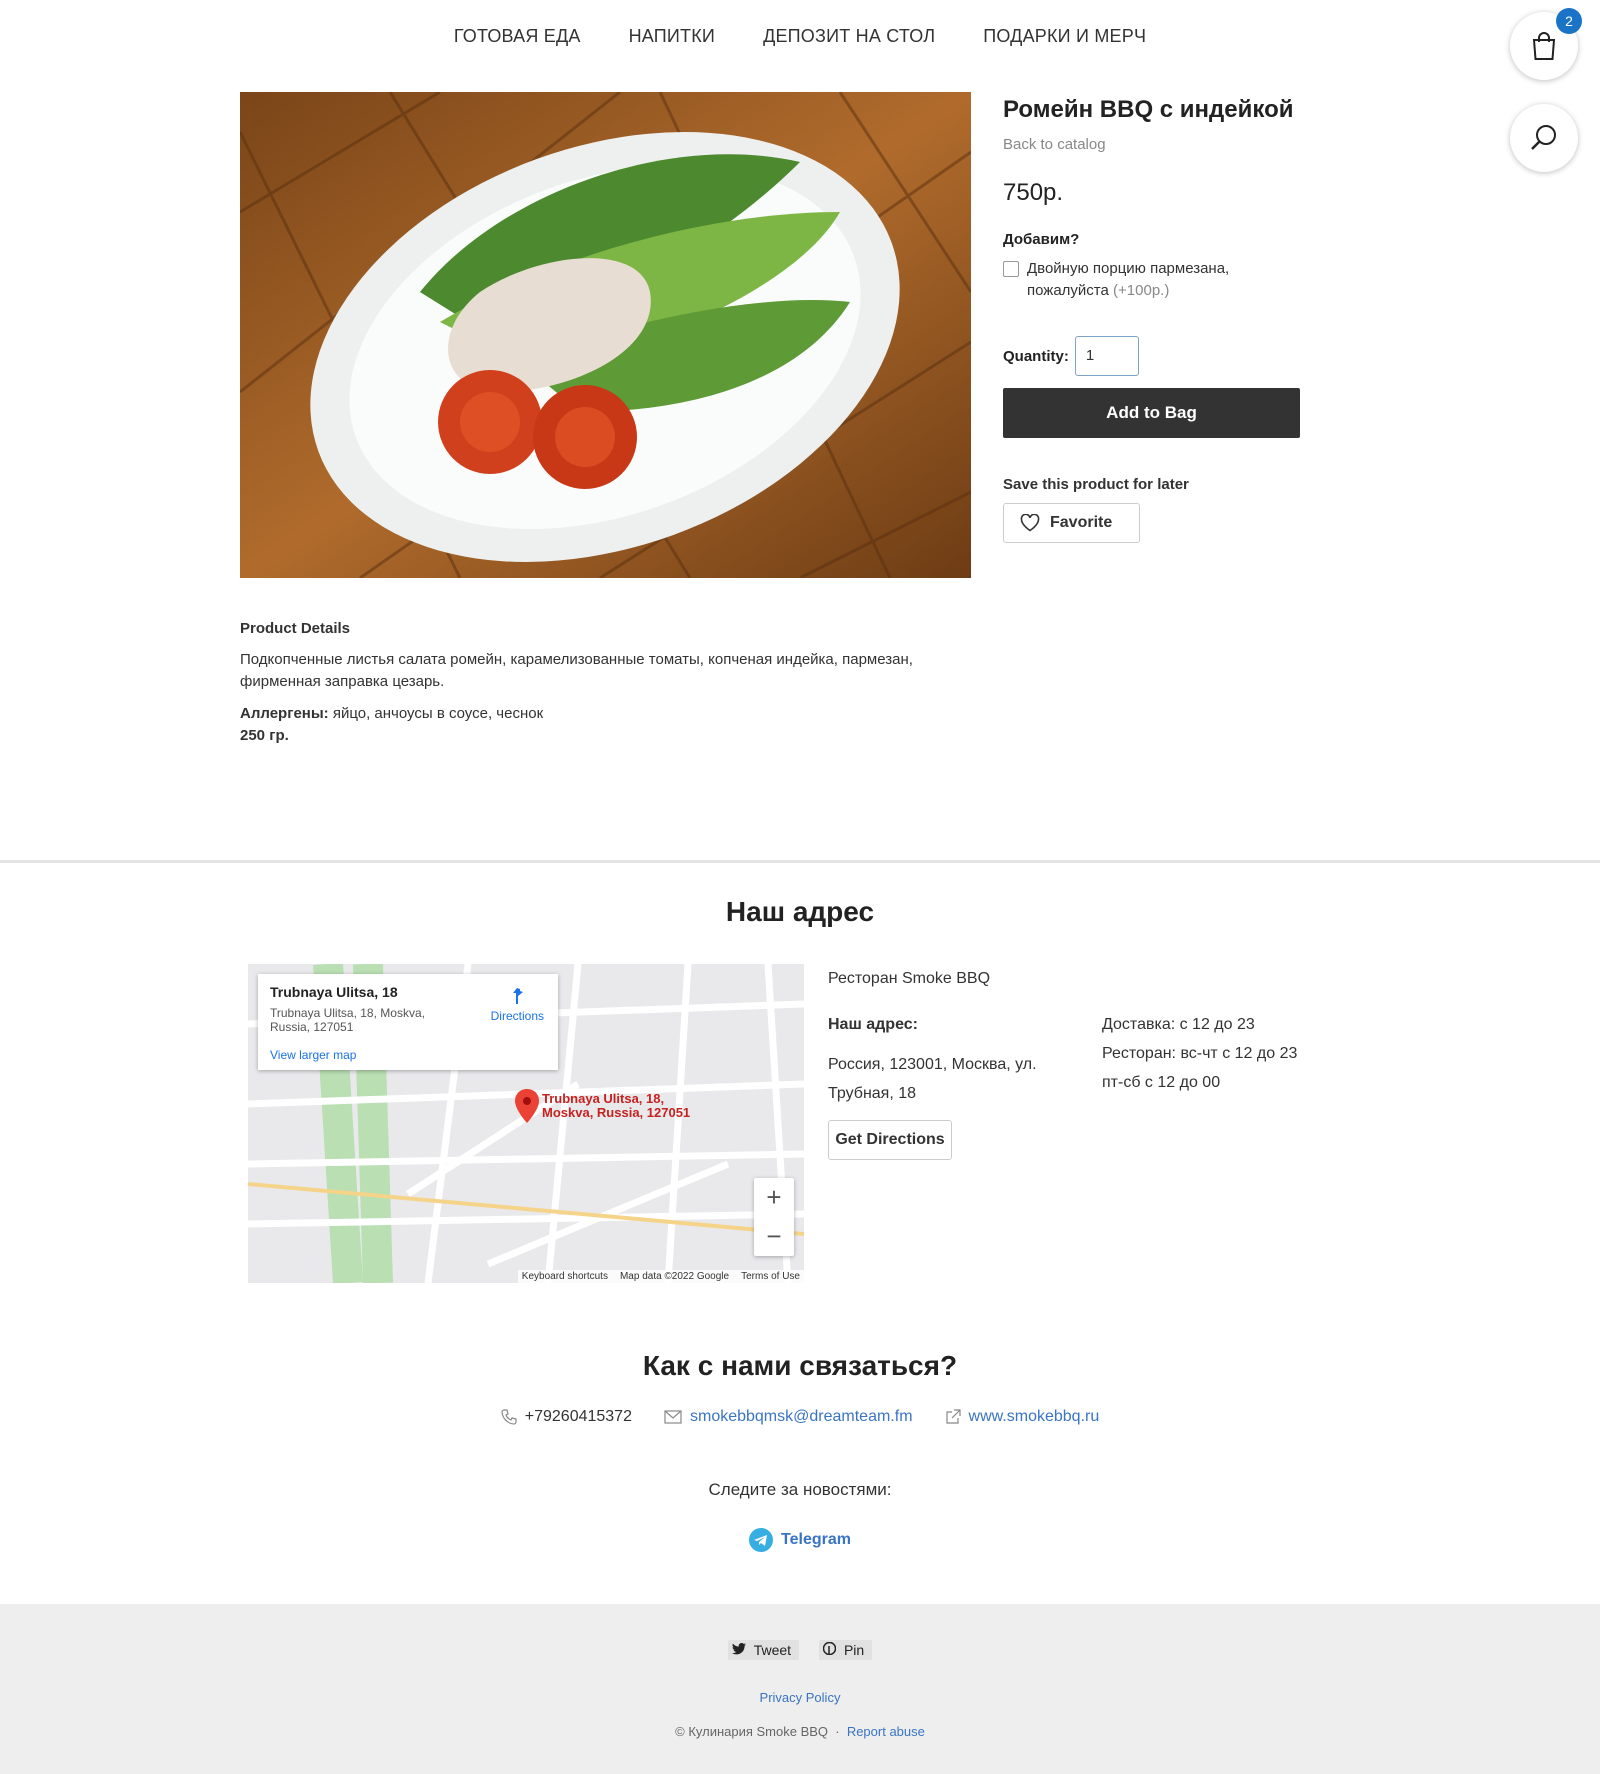 Image resolution: width=1600 pixels, height=1774 pixels. I want to click on hours-weekend: пт-сб с 12 до 00, so click(1161, 1082).